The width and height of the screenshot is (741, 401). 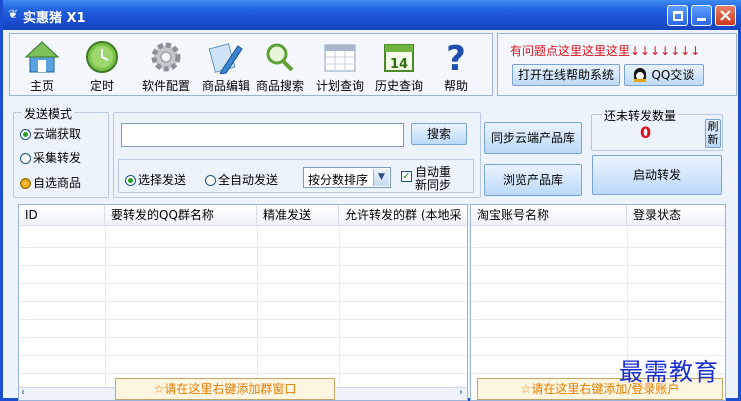 I want to click on start-forward-button: 启动转发, so click(x=657, y=175).